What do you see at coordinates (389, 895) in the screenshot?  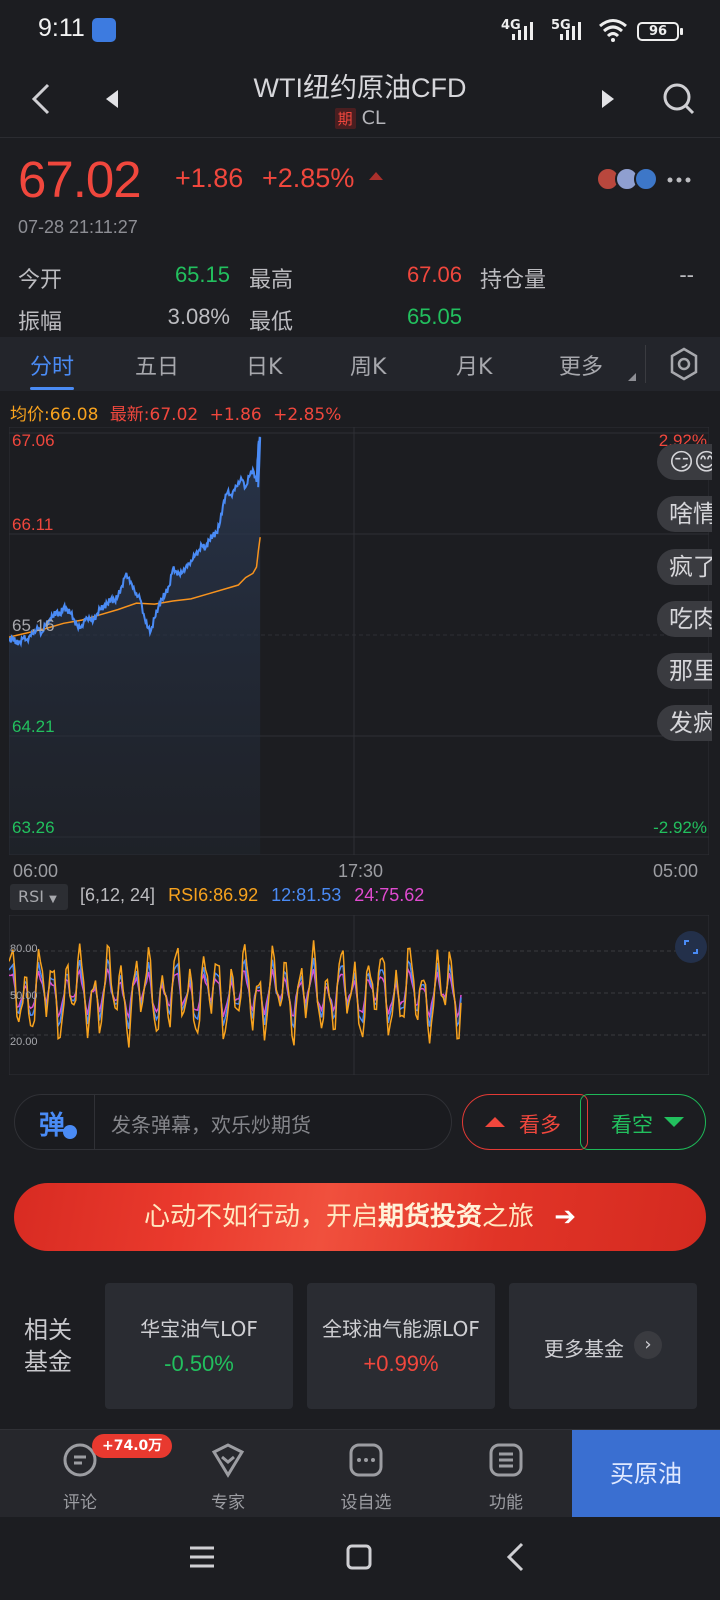 I see `rsi24-value: 24:75.62` at bounding box center [389, 895].